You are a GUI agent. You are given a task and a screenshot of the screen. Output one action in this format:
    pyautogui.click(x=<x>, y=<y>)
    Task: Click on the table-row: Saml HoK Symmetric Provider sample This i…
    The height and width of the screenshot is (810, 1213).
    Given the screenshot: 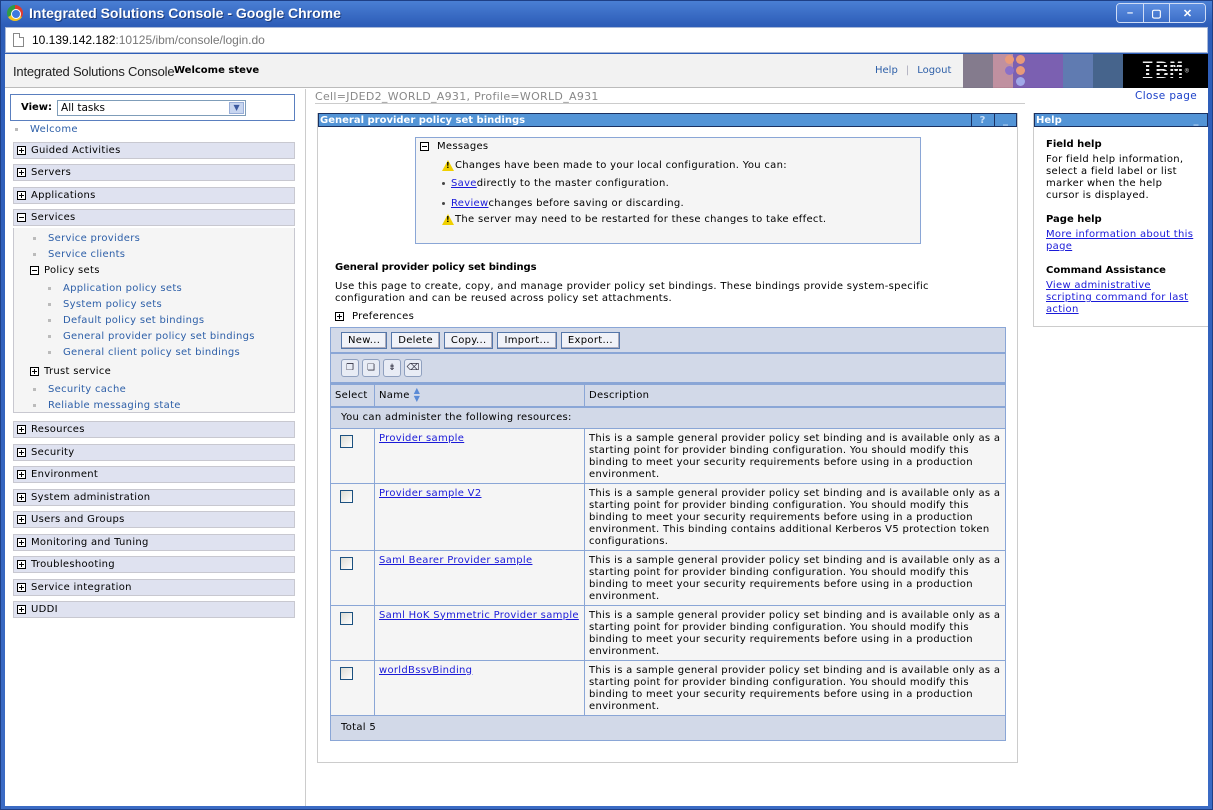 What is the action you would take?
    pyautogui.click(x=668, y=632)
    